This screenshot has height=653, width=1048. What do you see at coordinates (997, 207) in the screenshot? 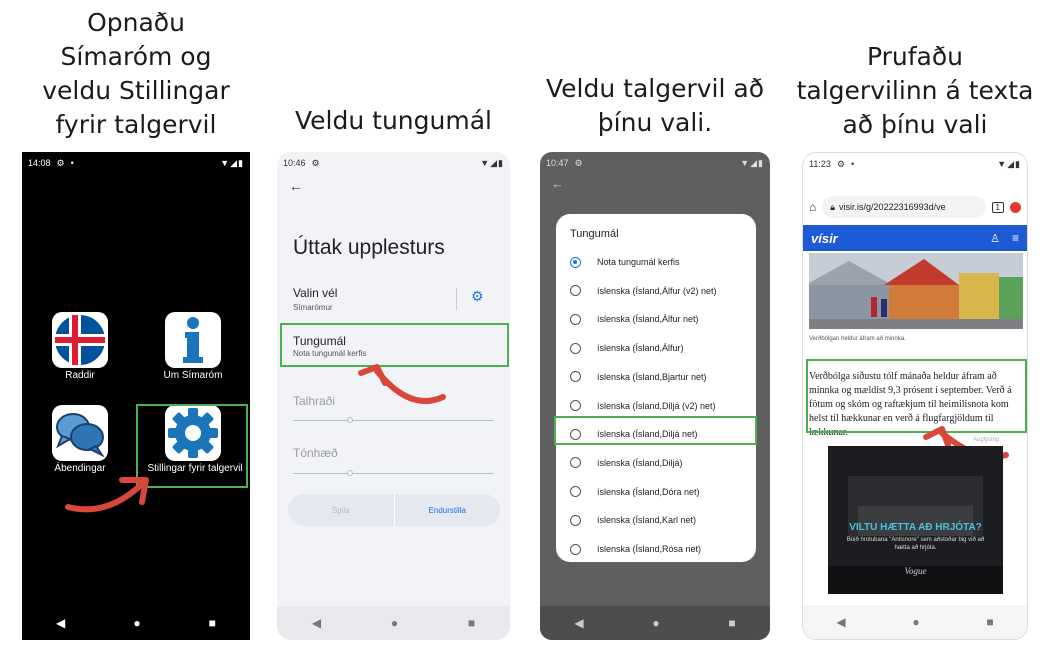
I see `tab-count-button: 1` at bounding box center [997, 207].